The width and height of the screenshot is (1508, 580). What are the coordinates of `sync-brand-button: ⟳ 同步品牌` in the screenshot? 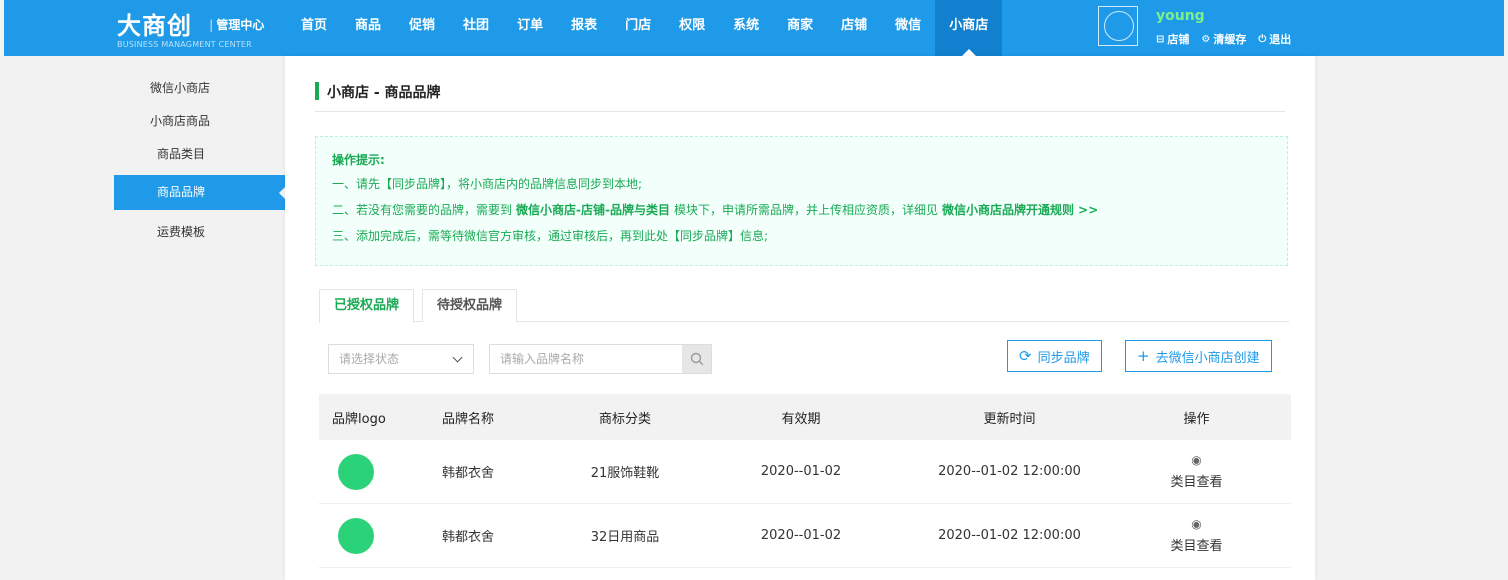 It's located at (1054, 356).